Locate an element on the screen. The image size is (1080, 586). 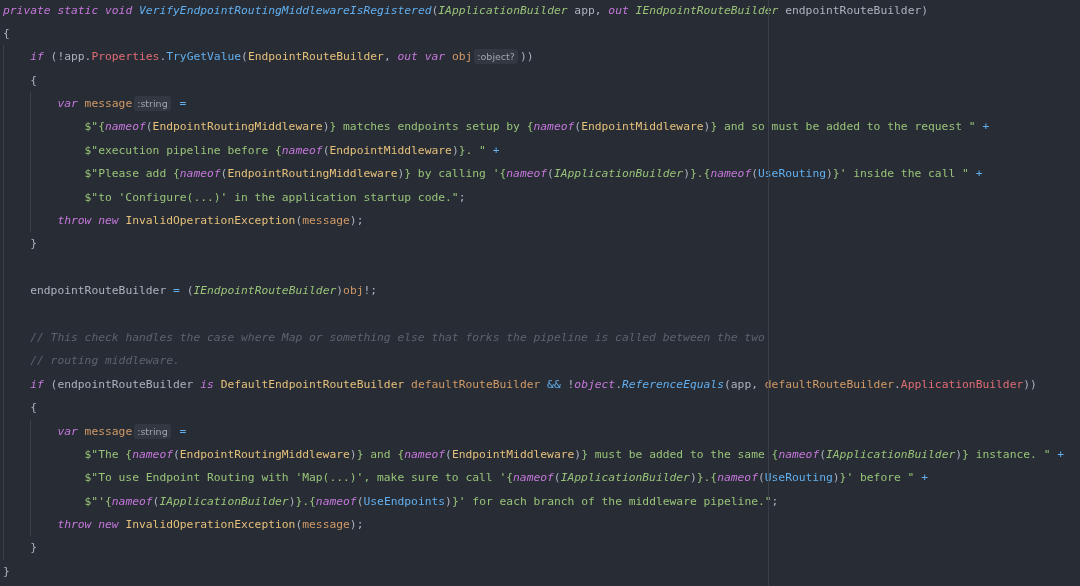
code-fragment: if (!app.Properties.TryGetValue(EndpointRouteBuilder, out var obj is located at coordinates (251, 57).